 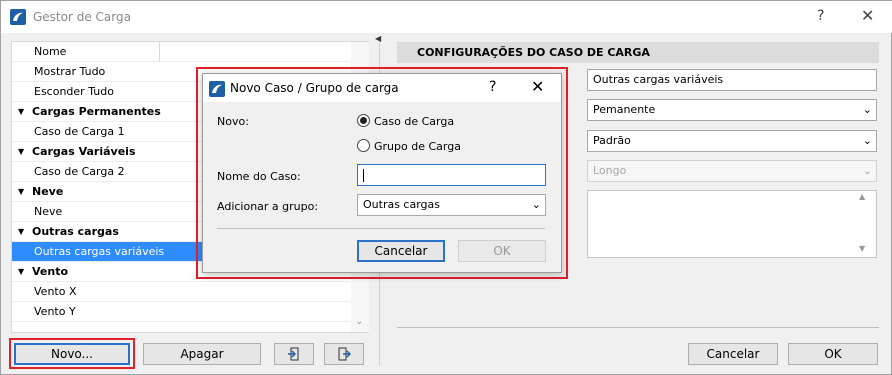 What do you see at coordinates (612, 140) in the screenshot?
I see `subtype-select-value: Padrão` at bounding box center [612, 140].